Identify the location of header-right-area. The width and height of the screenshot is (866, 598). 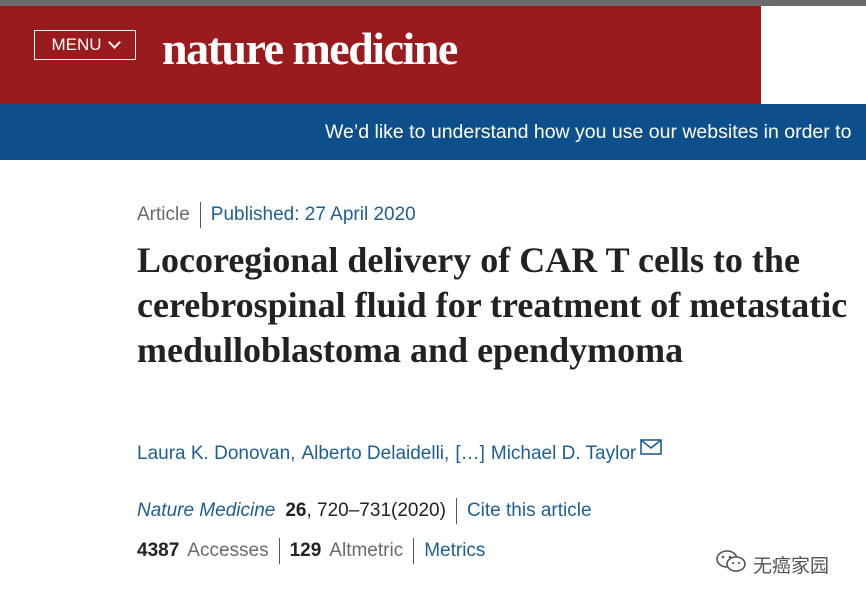
(813, 55).